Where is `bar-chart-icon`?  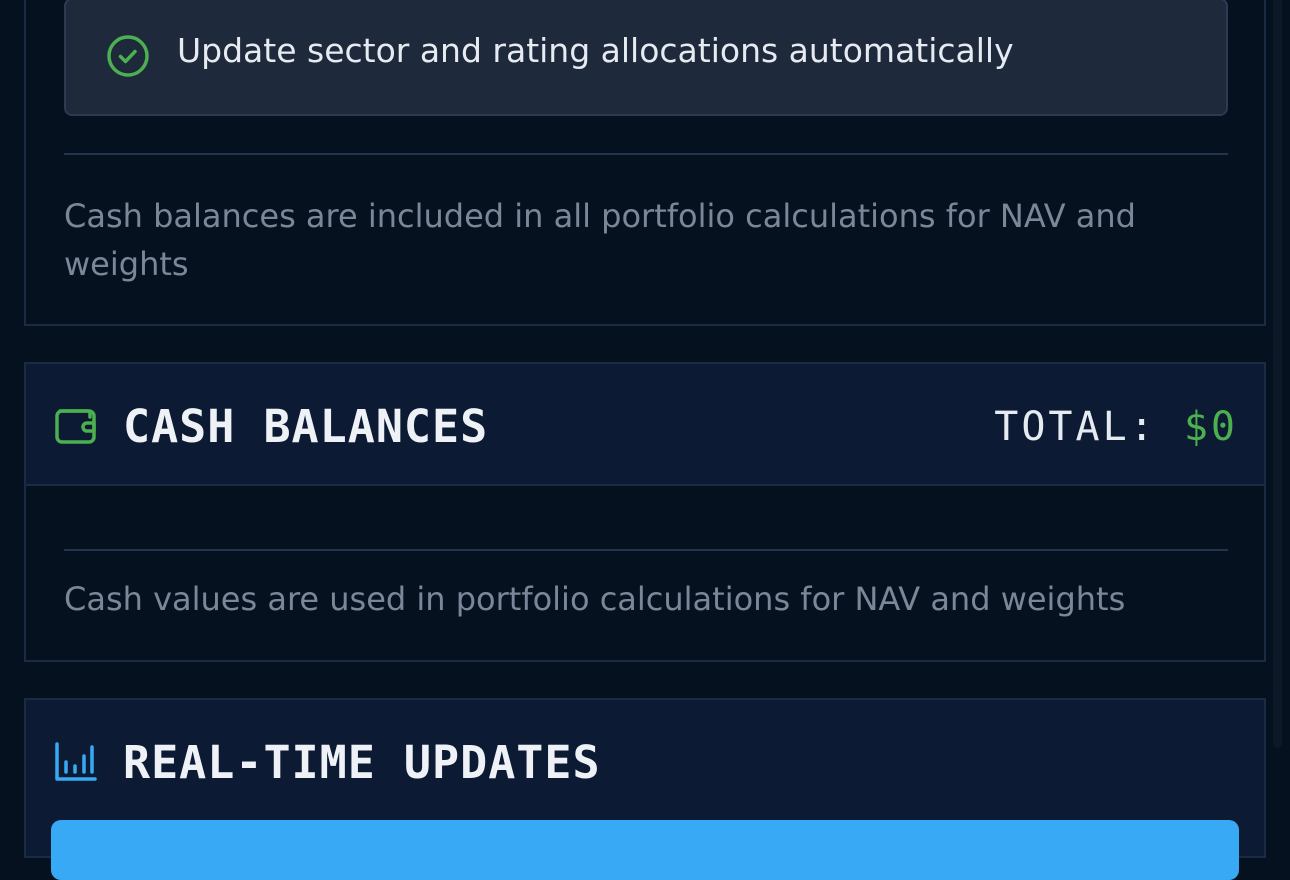
bar-chart-icon is located at coordinates (76, 761).